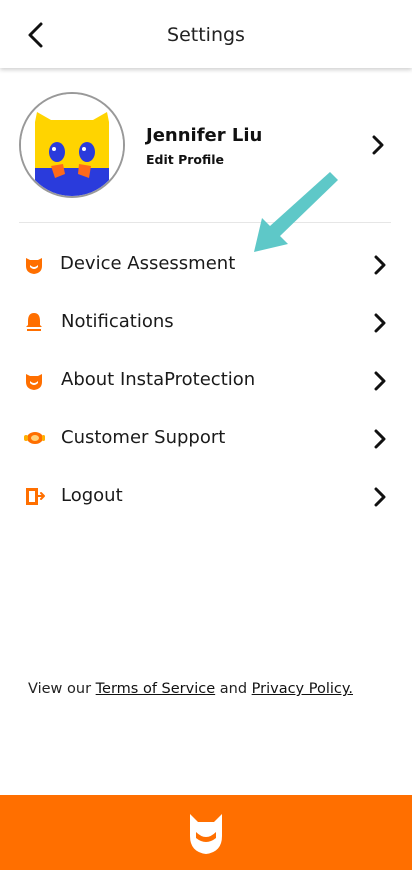 The width and height of the screenshot is (412, 870). What do you see at coordinates (155, 689) in the screenshot?
I see `terms-of-service-link: Terms of Service` at bounding box center [155, 689].